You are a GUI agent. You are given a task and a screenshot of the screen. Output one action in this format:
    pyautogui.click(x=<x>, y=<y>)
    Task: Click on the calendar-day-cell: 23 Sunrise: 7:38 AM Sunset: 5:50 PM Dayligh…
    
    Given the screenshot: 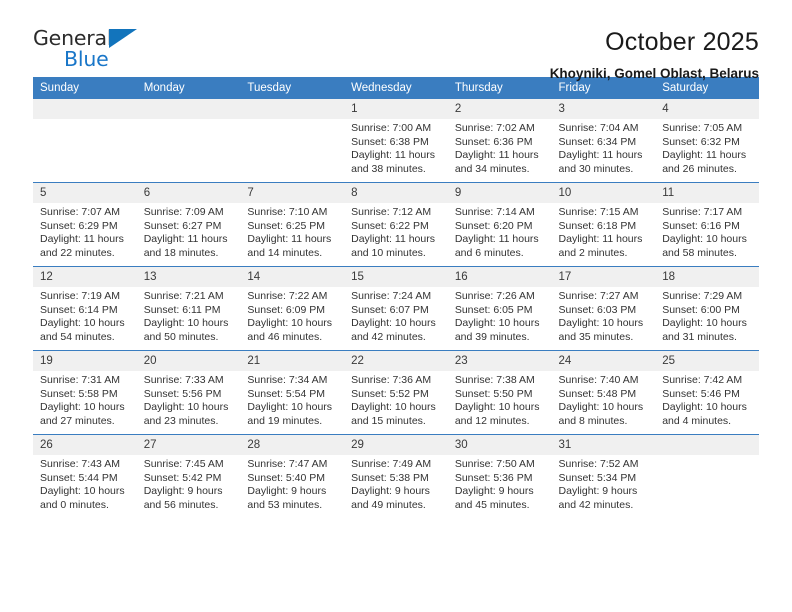 What is the action you would take?
    pyautogui.click(x=499, y=392)
    